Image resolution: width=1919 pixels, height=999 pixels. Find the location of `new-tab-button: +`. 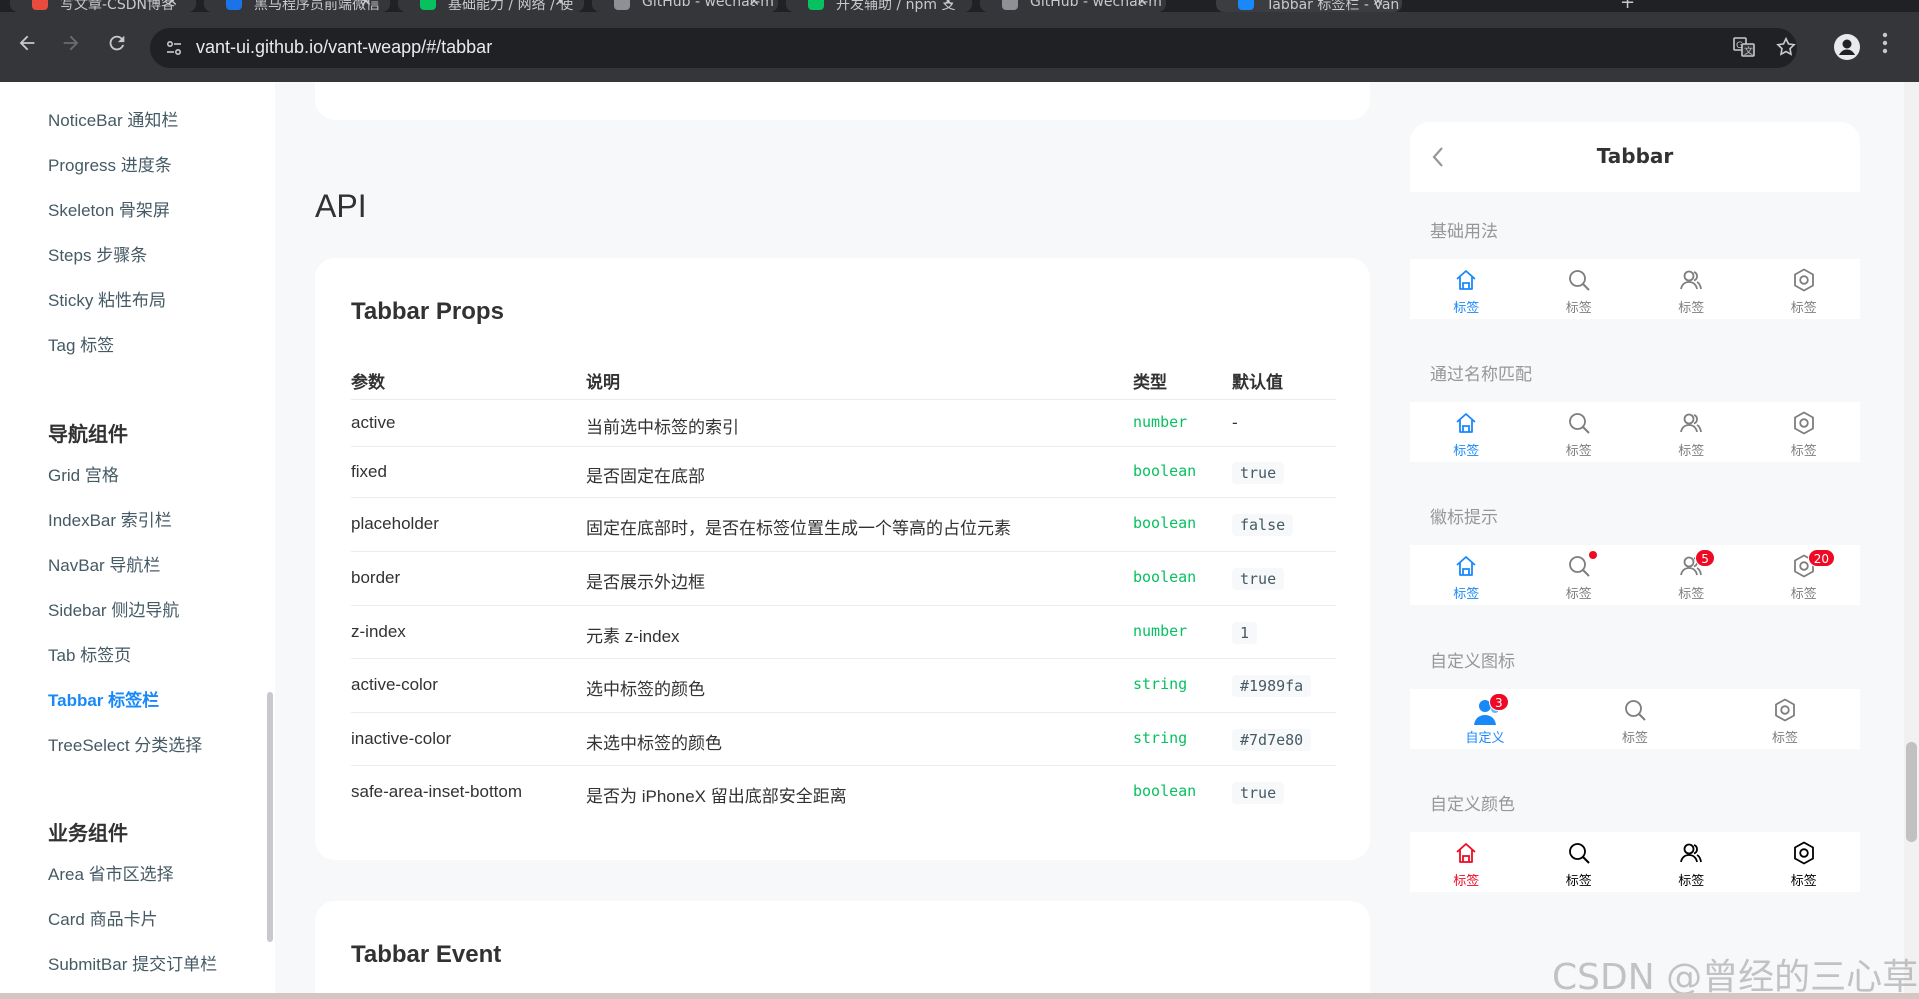

new-tab-button: + is located at coordinates (1627, 6).